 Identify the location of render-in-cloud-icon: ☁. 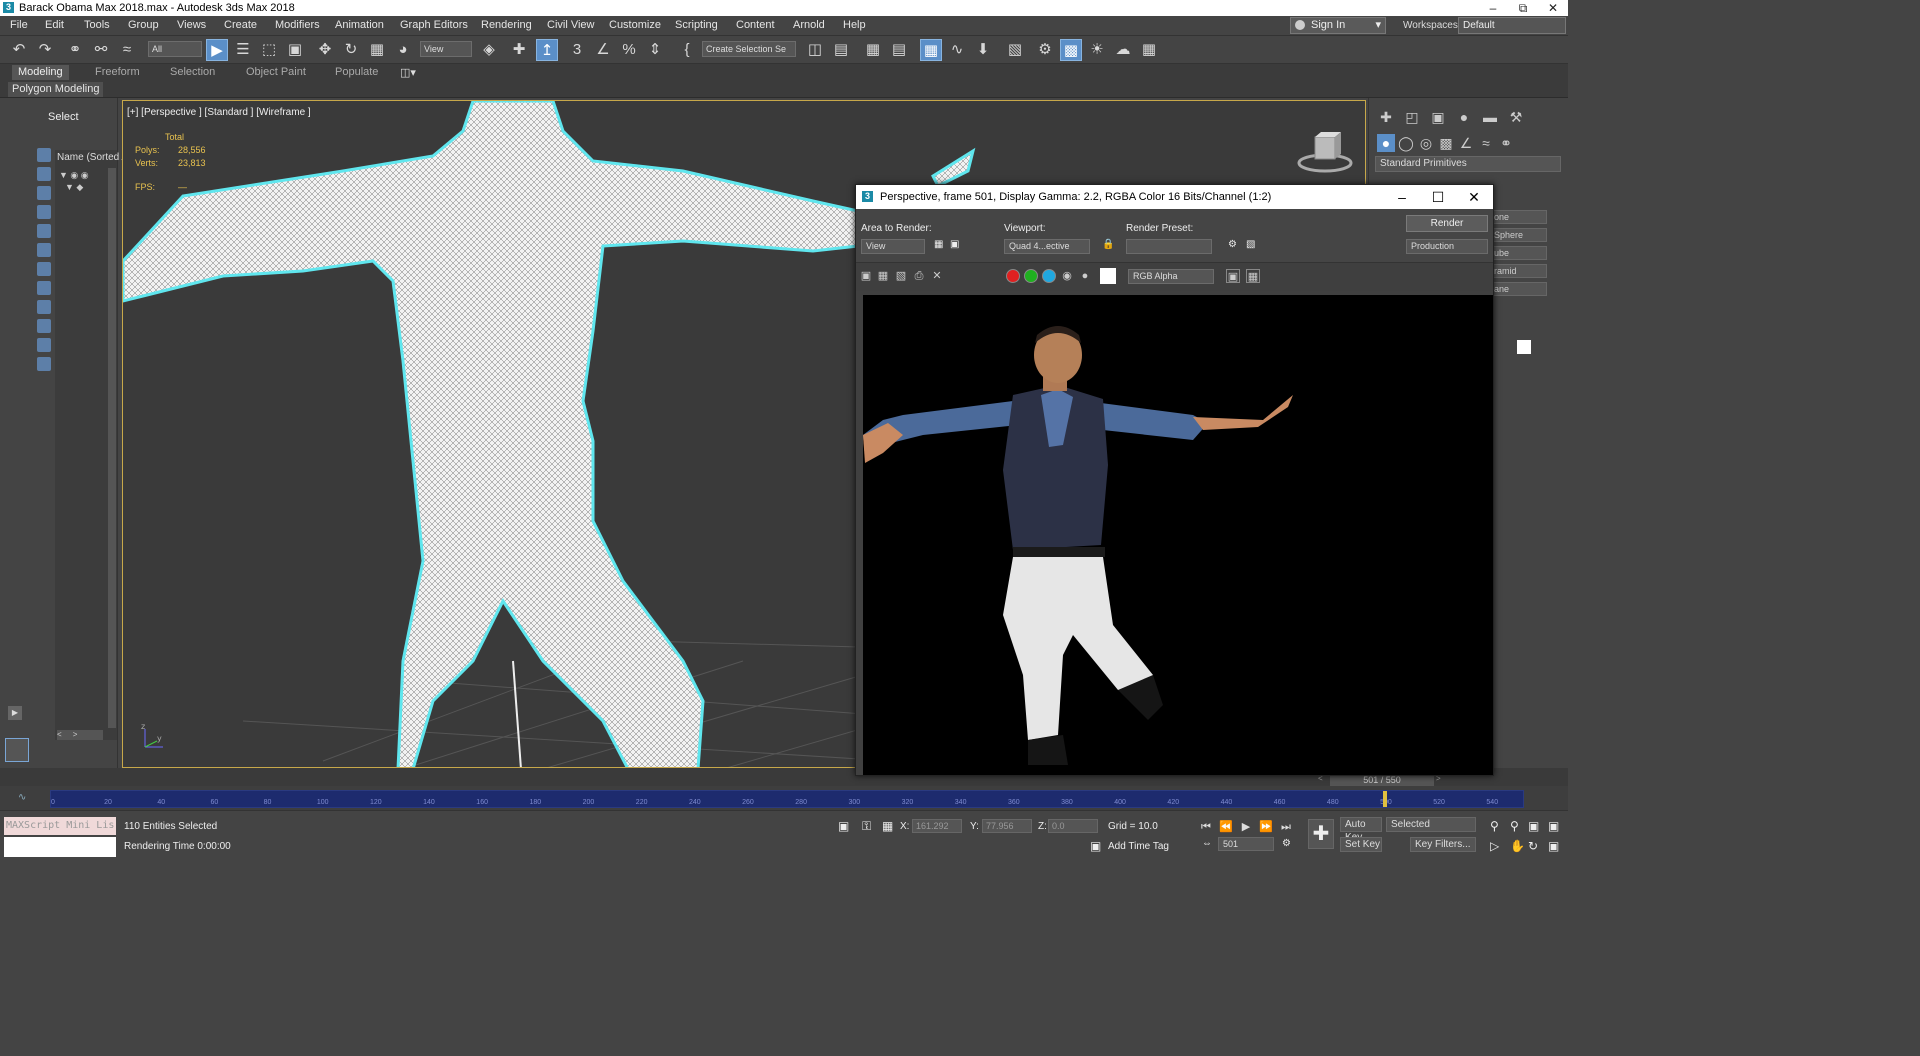
(1123, 50).